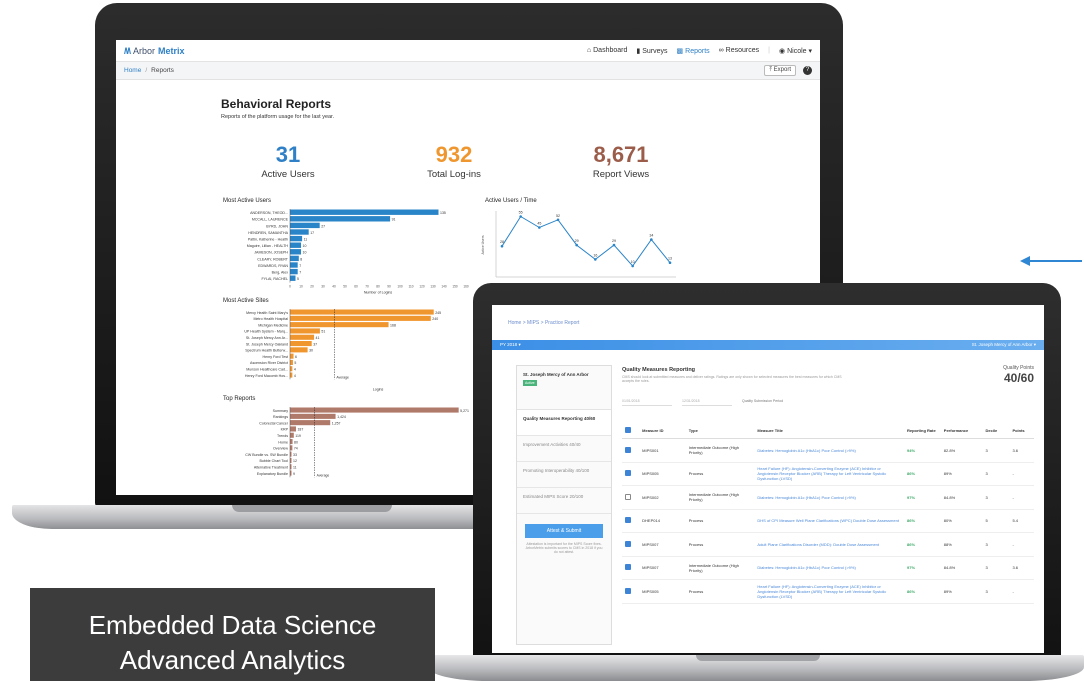 This screenshot has height=681, width=1084. Describe the element at coordinates (564, 423) in the screenshot. I see `sidebar-item-quality: Quality Measures Reporting 40/60` at that location.